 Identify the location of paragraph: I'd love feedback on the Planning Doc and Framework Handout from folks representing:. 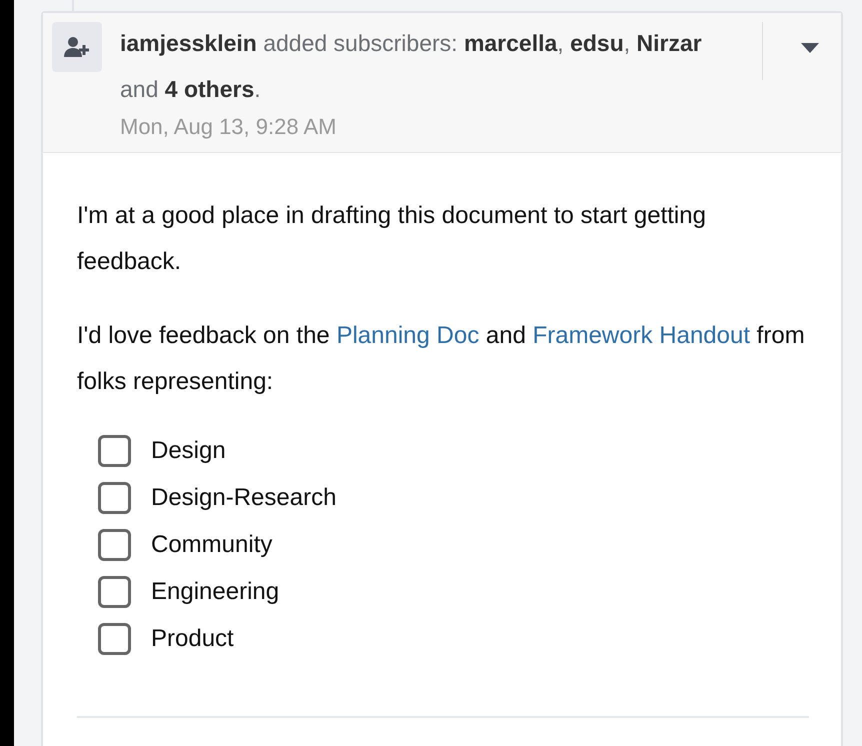
(441, 359).